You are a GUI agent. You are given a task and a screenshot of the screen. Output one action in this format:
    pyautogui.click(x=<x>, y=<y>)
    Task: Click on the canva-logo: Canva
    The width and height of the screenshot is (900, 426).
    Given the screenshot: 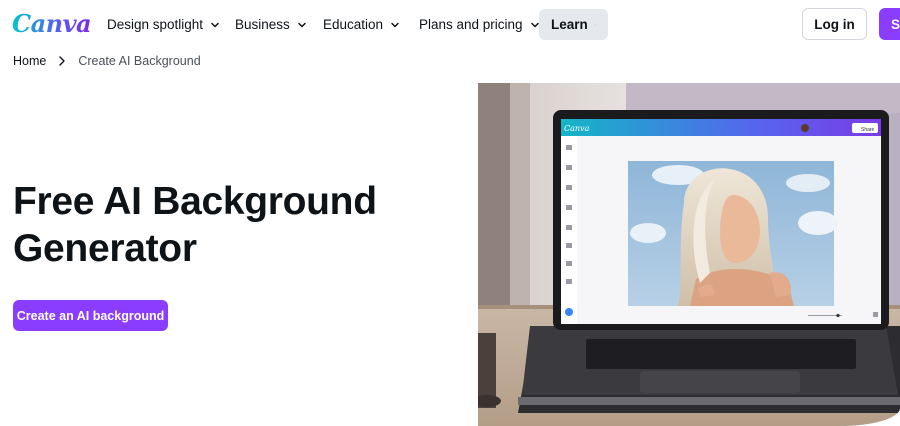 What is the action you would take?
    pyautogui.click(x=52, y=23)
    